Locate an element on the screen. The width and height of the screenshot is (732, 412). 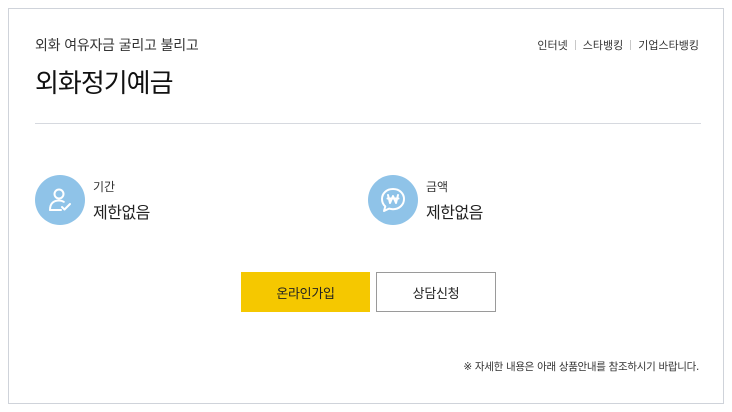
channel-list: 인터넷 스타뱅킹 기업스타뱅킹 is located at coordinates (618, 45).